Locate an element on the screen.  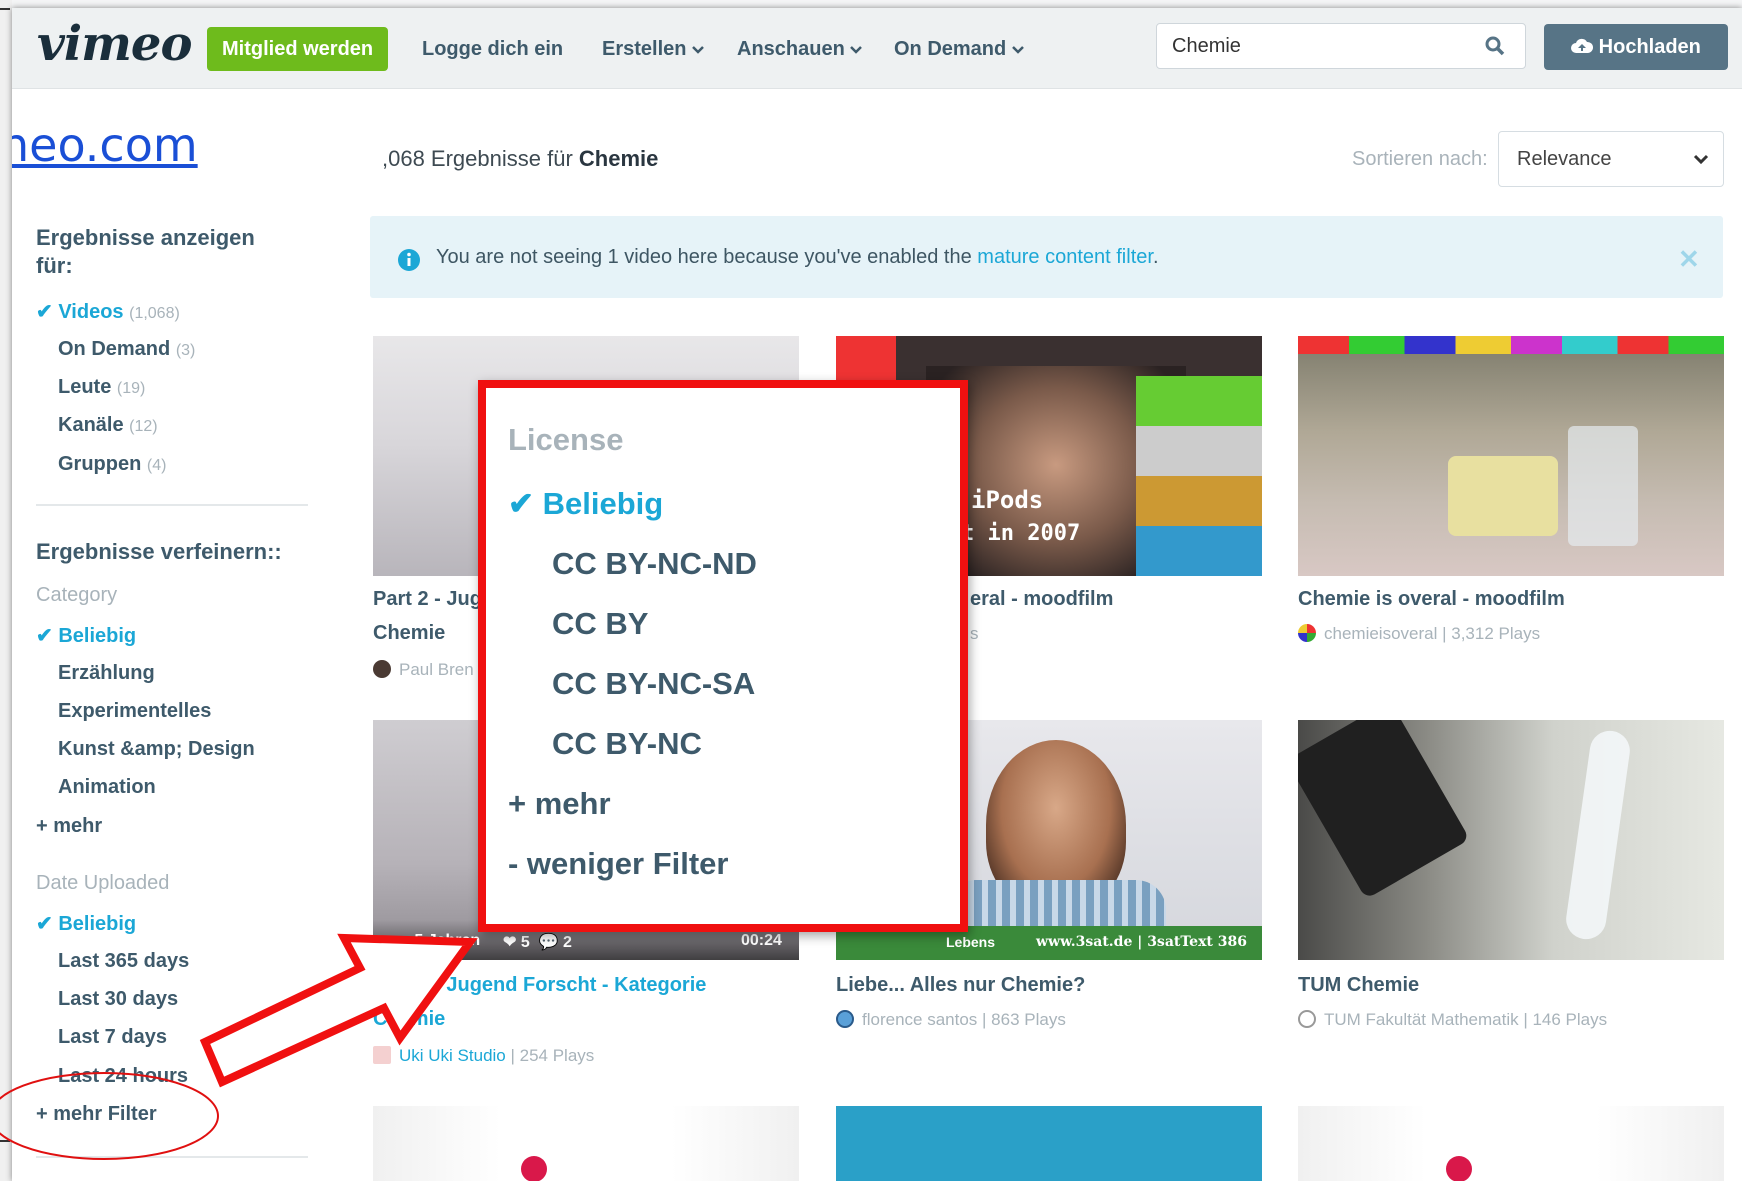
annotation-arrow is located at coordinates (338, 1010).